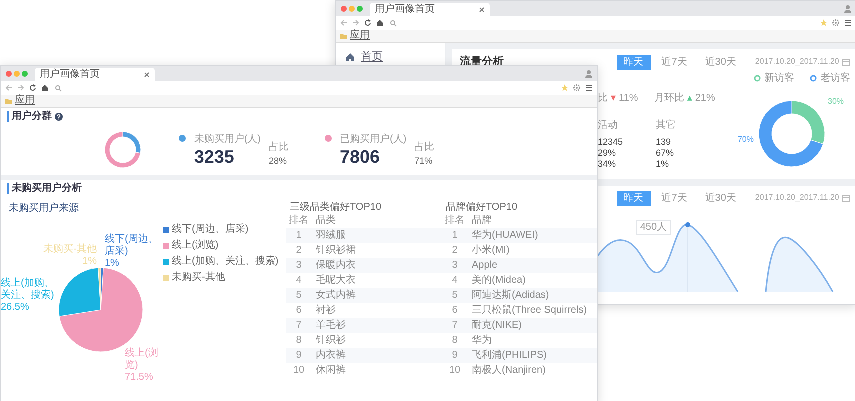 Image resolution: width=855 pixels, height=401 pixels. Describe the element at coordinates (330, 235) in the screenshot. I see `table-cell-text: 羽绒服` at that location.